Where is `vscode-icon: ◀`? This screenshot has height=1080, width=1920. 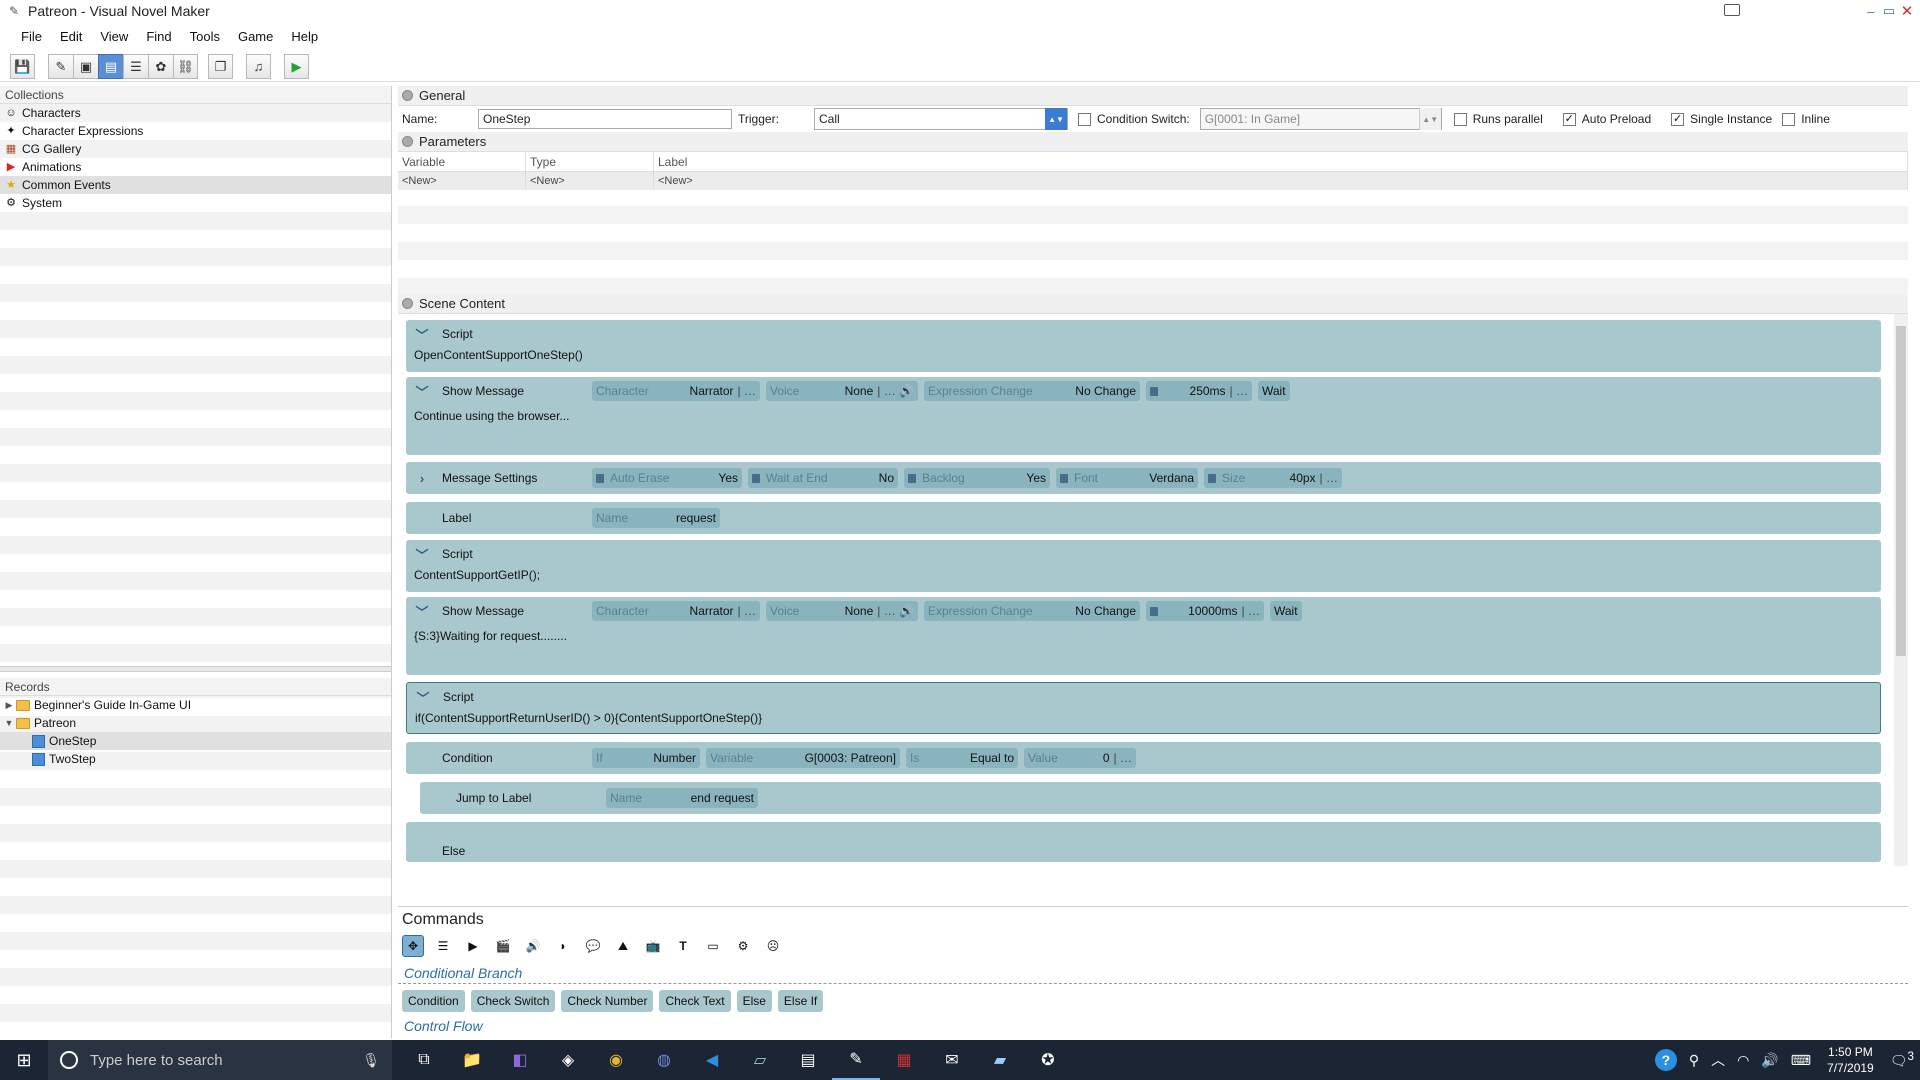 vscode-icon: ◀ is located at coordinates (712, 1060).